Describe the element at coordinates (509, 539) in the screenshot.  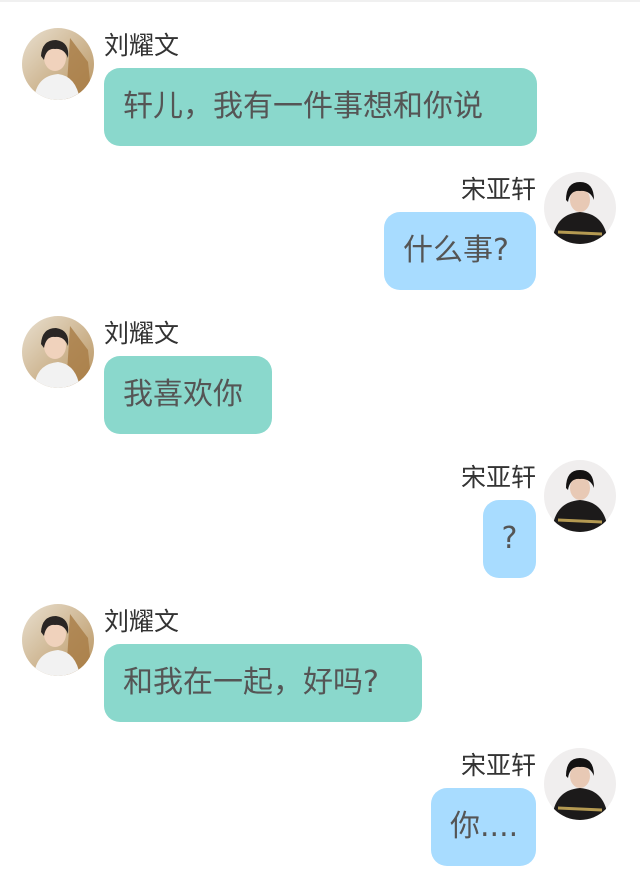
I see `message-bubble: ?` at that location.